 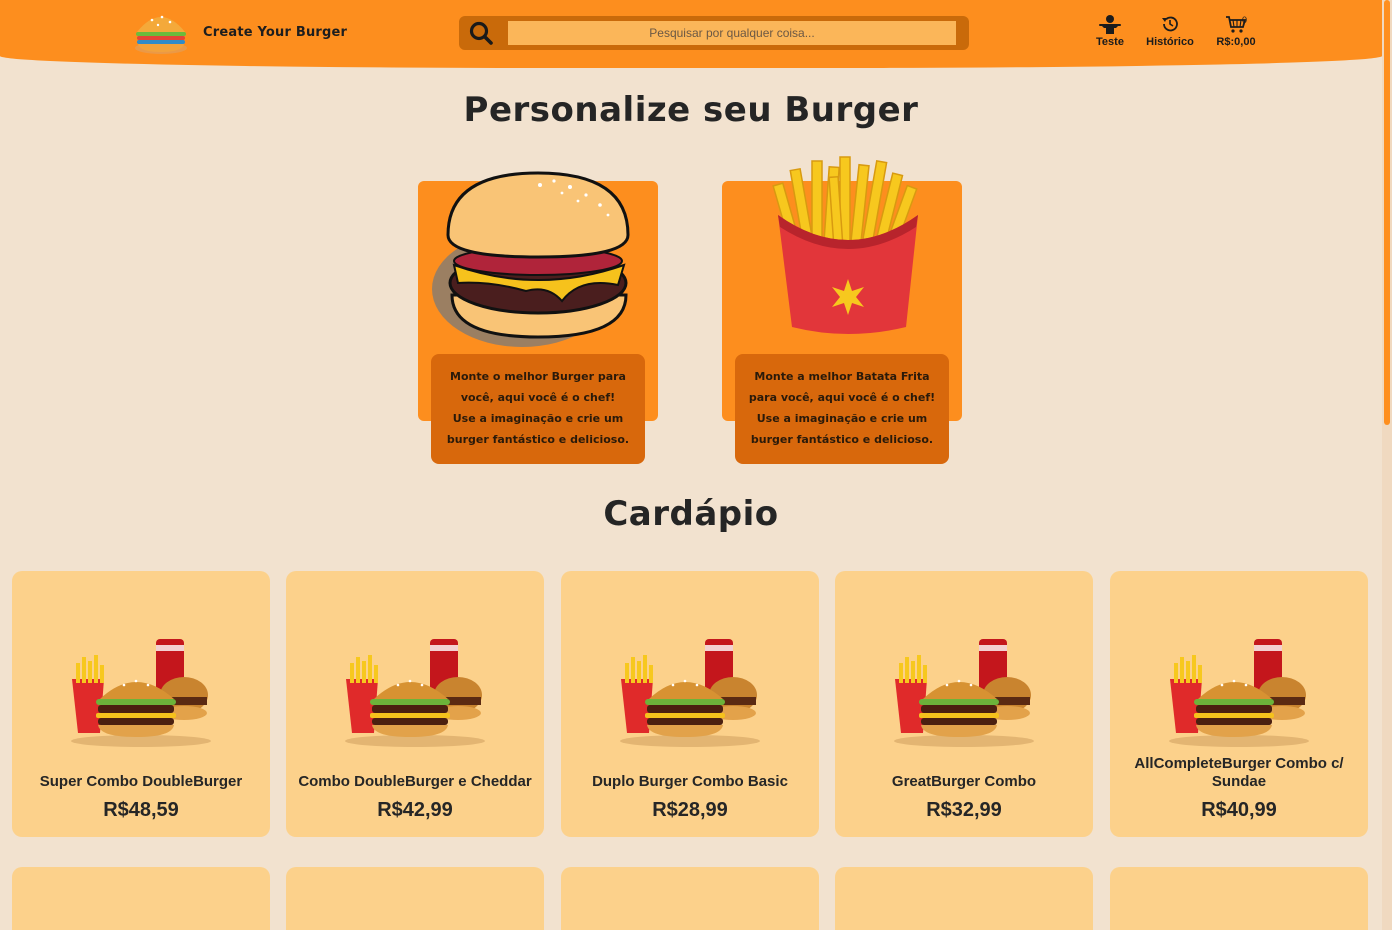 I want to click on menu-item-price: R$32,99, so click(x=964, y=810).